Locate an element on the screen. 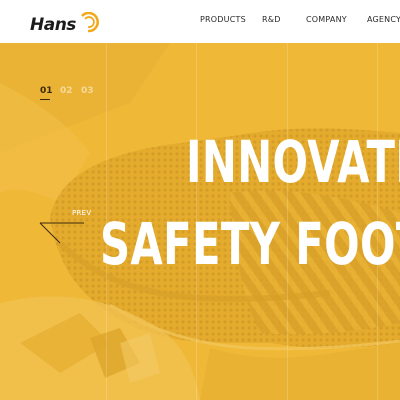  prev-arrow-icon is located at coordinates (61, 233).